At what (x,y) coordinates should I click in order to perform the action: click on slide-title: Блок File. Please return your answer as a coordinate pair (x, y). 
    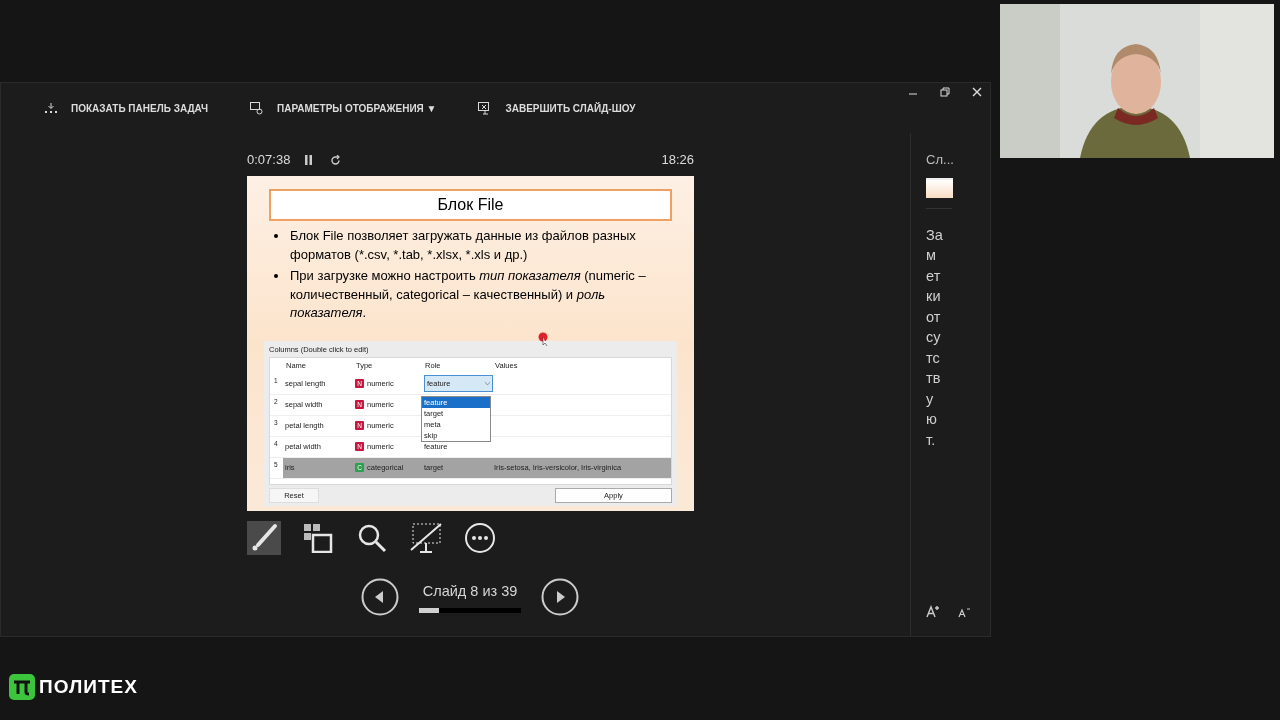
    Looking at the image, I should click on (470, 205).